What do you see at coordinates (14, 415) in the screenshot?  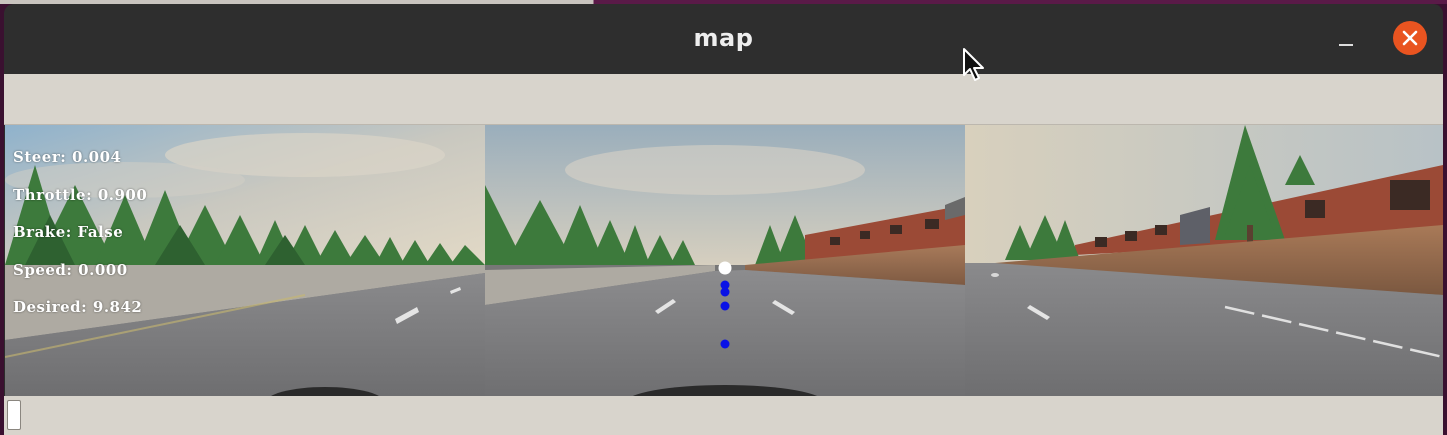 I see `scroll-handle` at bounding box center [14, 415].